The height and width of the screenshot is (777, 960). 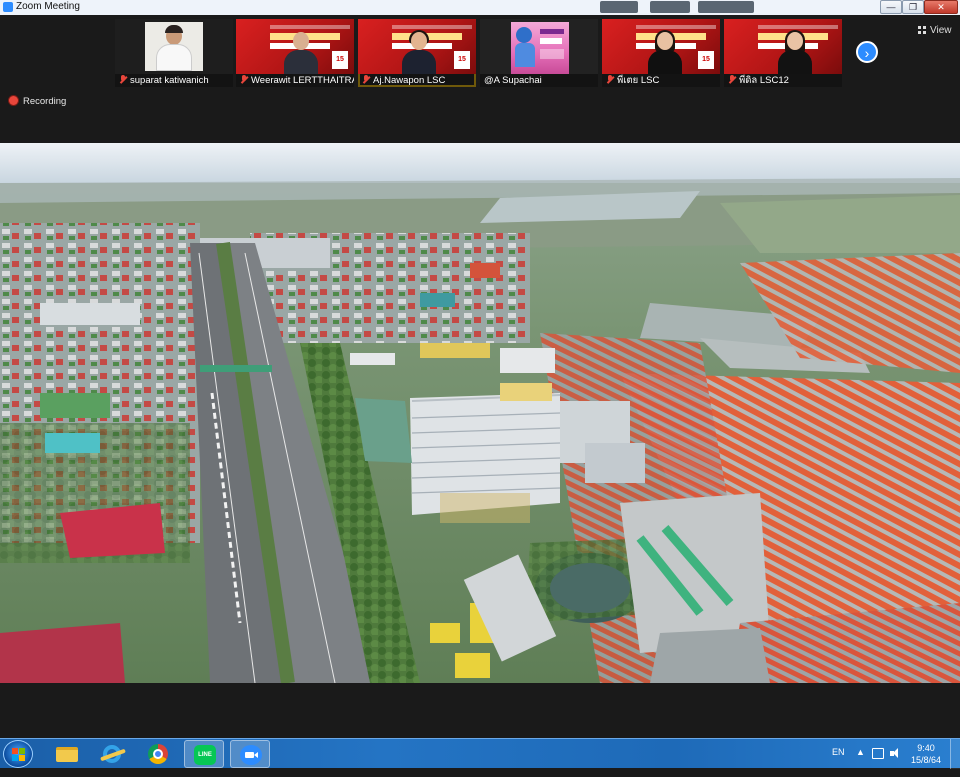 I want to click on record-dot-icon, so click(x=13, y=100).